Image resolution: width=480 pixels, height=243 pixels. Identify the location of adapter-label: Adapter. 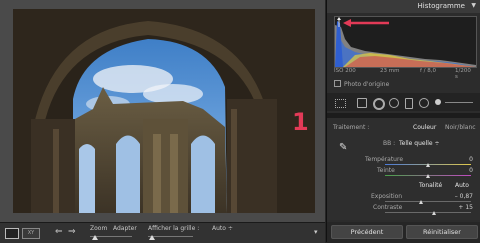
(125, 228).